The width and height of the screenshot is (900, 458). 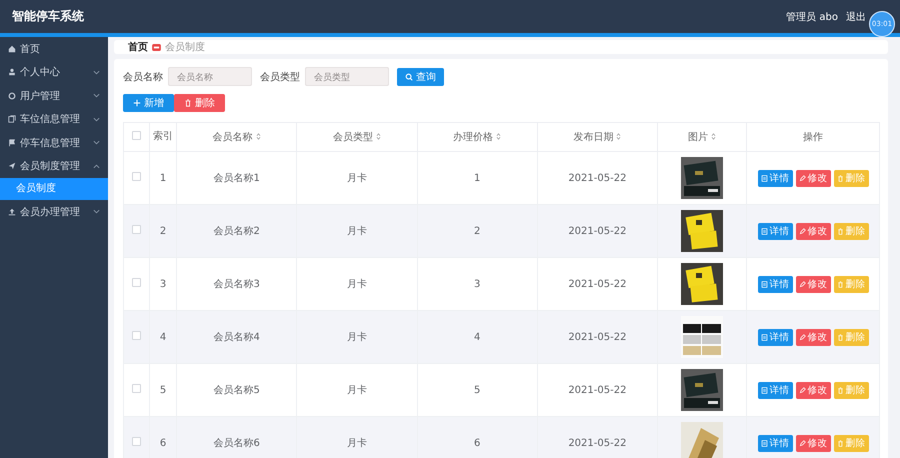 What do you see at coordinates (356, 137) in the screenshot?
I see `column-header: 会员类型` at bounding box center [356, 137].